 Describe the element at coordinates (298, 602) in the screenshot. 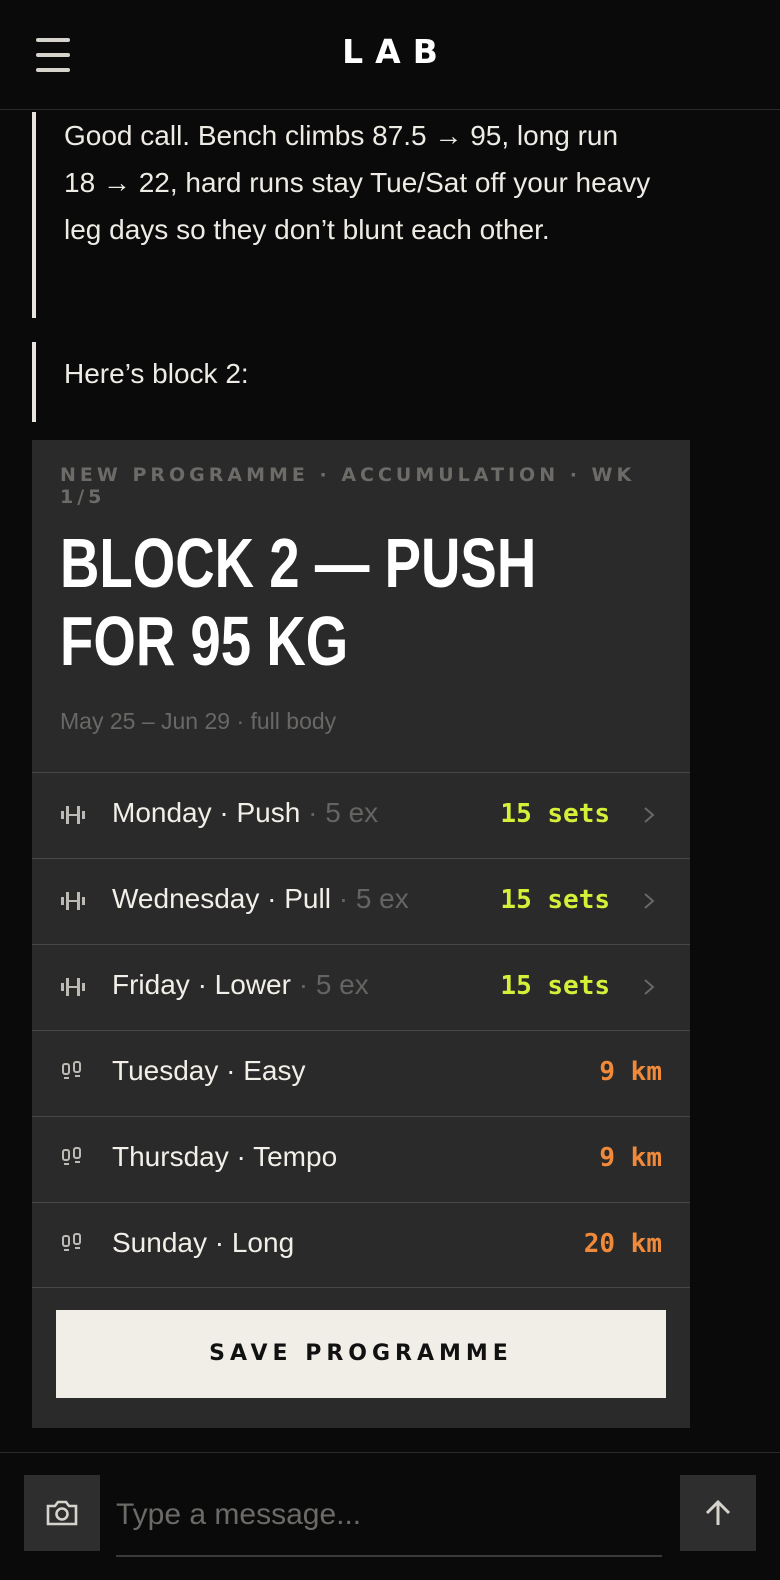

I see `programme-title: BLOCK 2 — PUSH FOR 95 KG` at that location.